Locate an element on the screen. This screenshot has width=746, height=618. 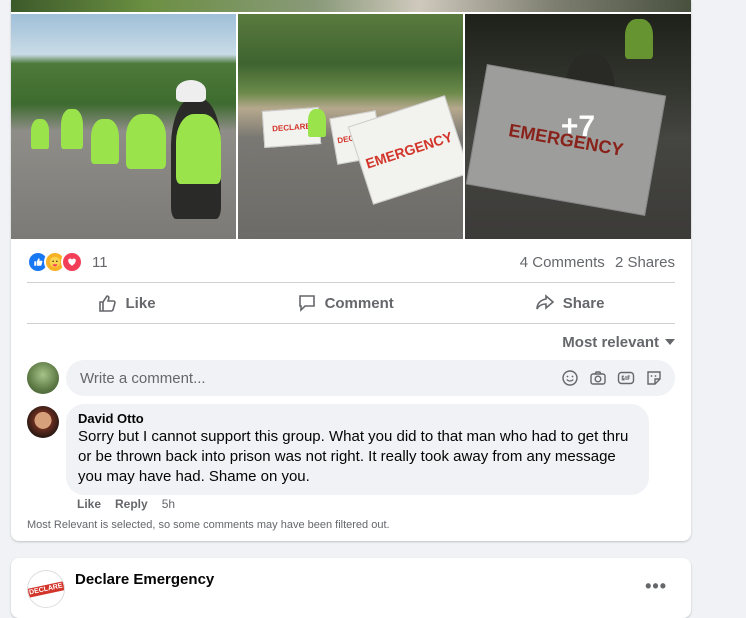
person-cap is located at coordinates (191, 91).